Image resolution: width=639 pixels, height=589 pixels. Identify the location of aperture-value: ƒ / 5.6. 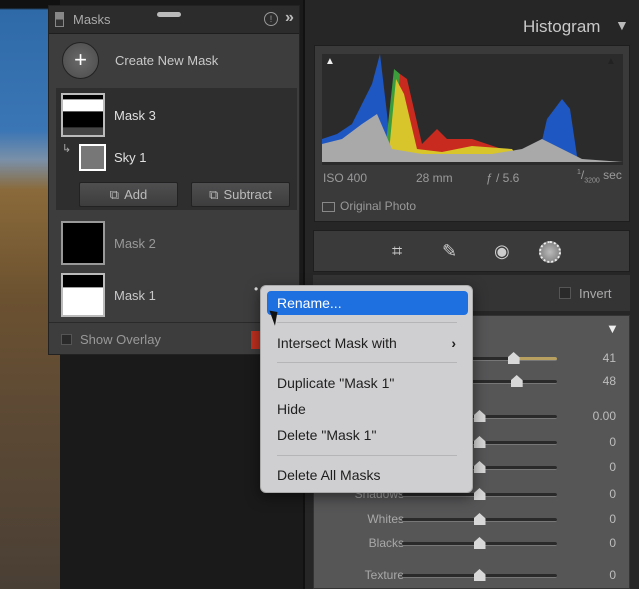
(503, 178).